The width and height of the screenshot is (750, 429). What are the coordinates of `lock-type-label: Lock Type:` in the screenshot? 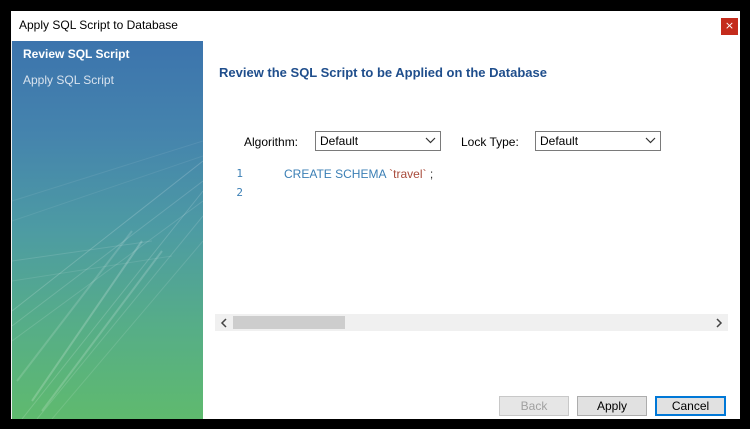 It's located at (490, 142).